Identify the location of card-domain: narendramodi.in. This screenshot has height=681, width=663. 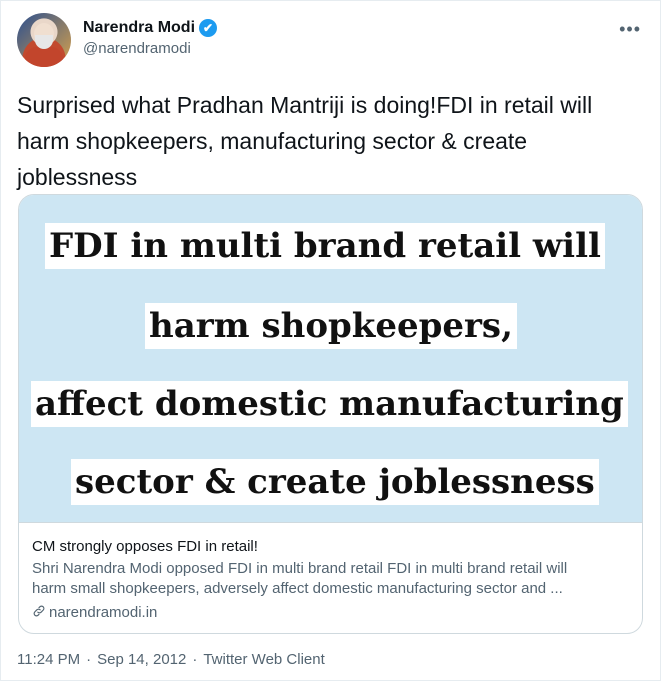
(330, 613).